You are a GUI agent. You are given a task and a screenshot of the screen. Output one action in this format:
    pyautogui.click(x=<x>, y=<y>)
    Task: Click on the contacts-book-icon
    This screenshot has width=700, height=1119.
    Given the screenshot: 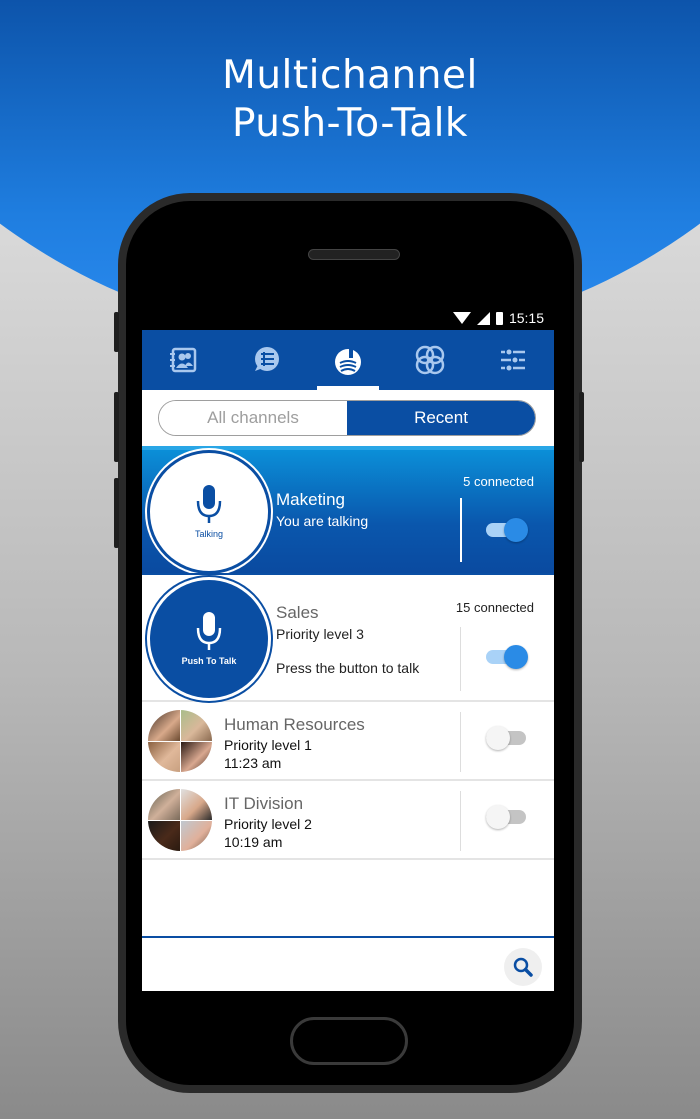 What is the action you would take?
    pyautogui.click(x=183, y=360)
    